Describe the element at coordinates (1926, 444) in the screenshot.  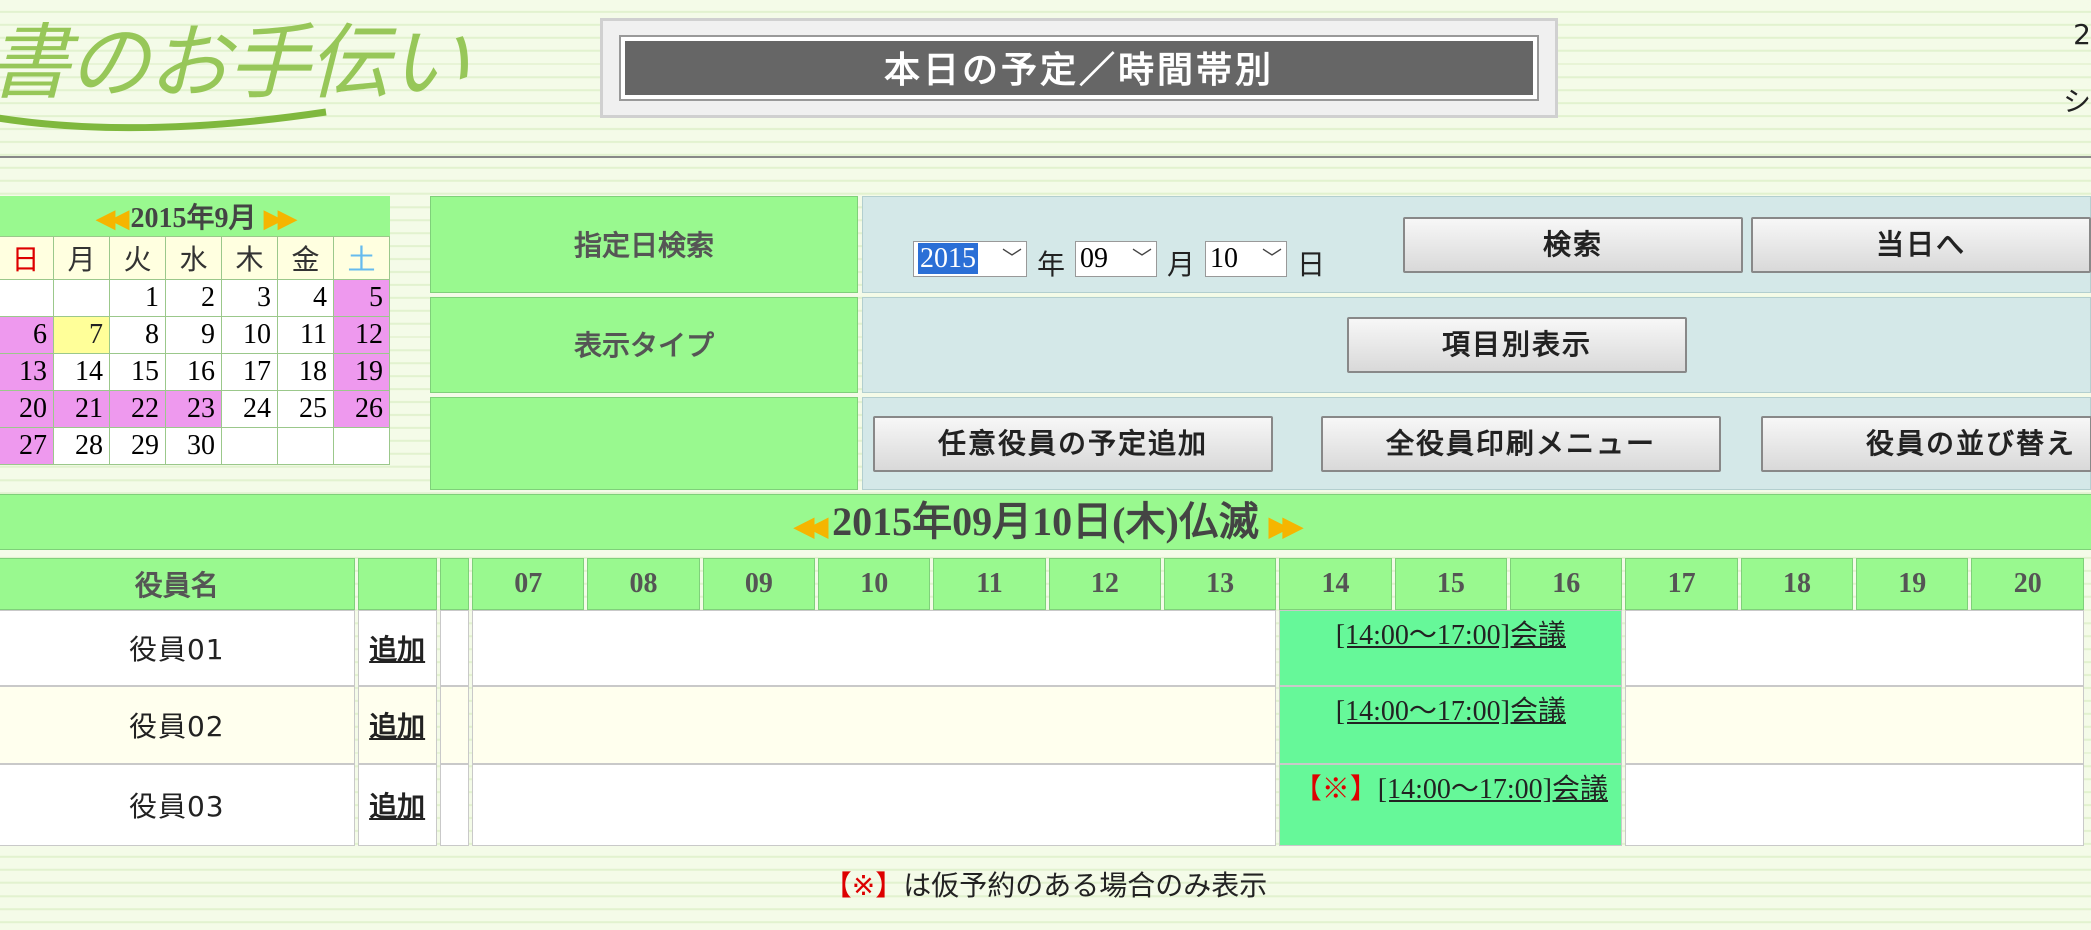
I see `reorder-button: 役員の並び替え` at that location.